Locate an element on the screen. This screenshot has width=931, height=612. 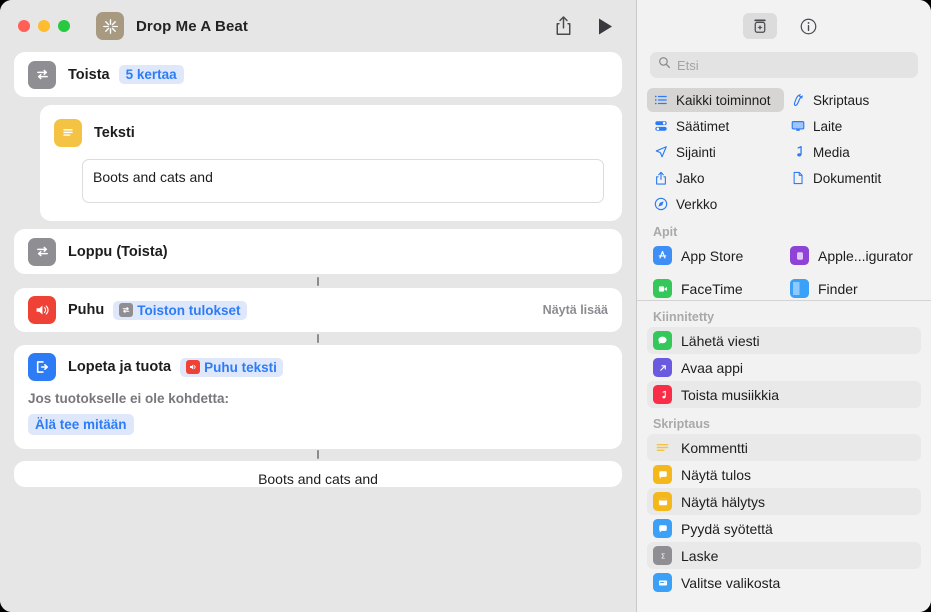
category-label: Dokumentit is located at coordinates (847, 178).